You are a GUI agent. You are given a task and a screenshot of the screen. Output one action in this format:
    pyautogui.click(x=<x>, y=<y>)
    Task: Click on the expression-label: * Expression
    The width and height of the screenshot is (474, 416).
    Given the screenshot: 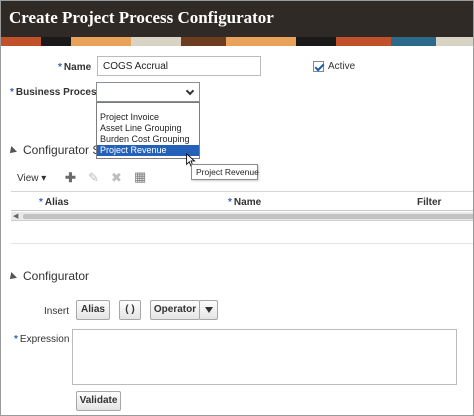 What is the action you would take?
    pyautogui.click(x=42, y=339)
    